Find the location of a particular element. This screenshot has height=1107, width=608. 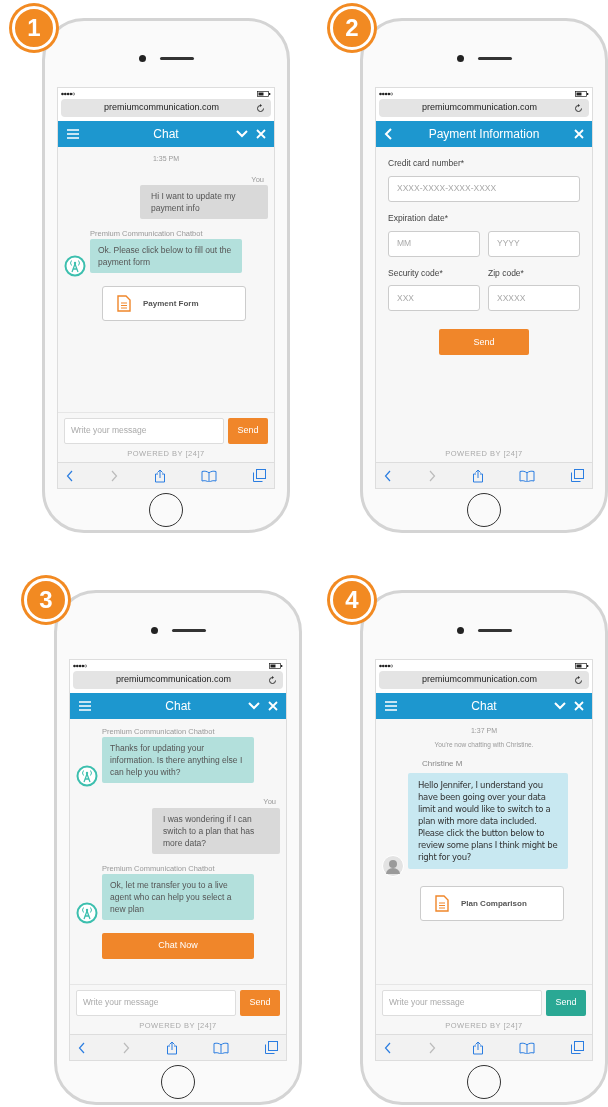

step-number-badge: 2 is located at coordinates (352, 28).